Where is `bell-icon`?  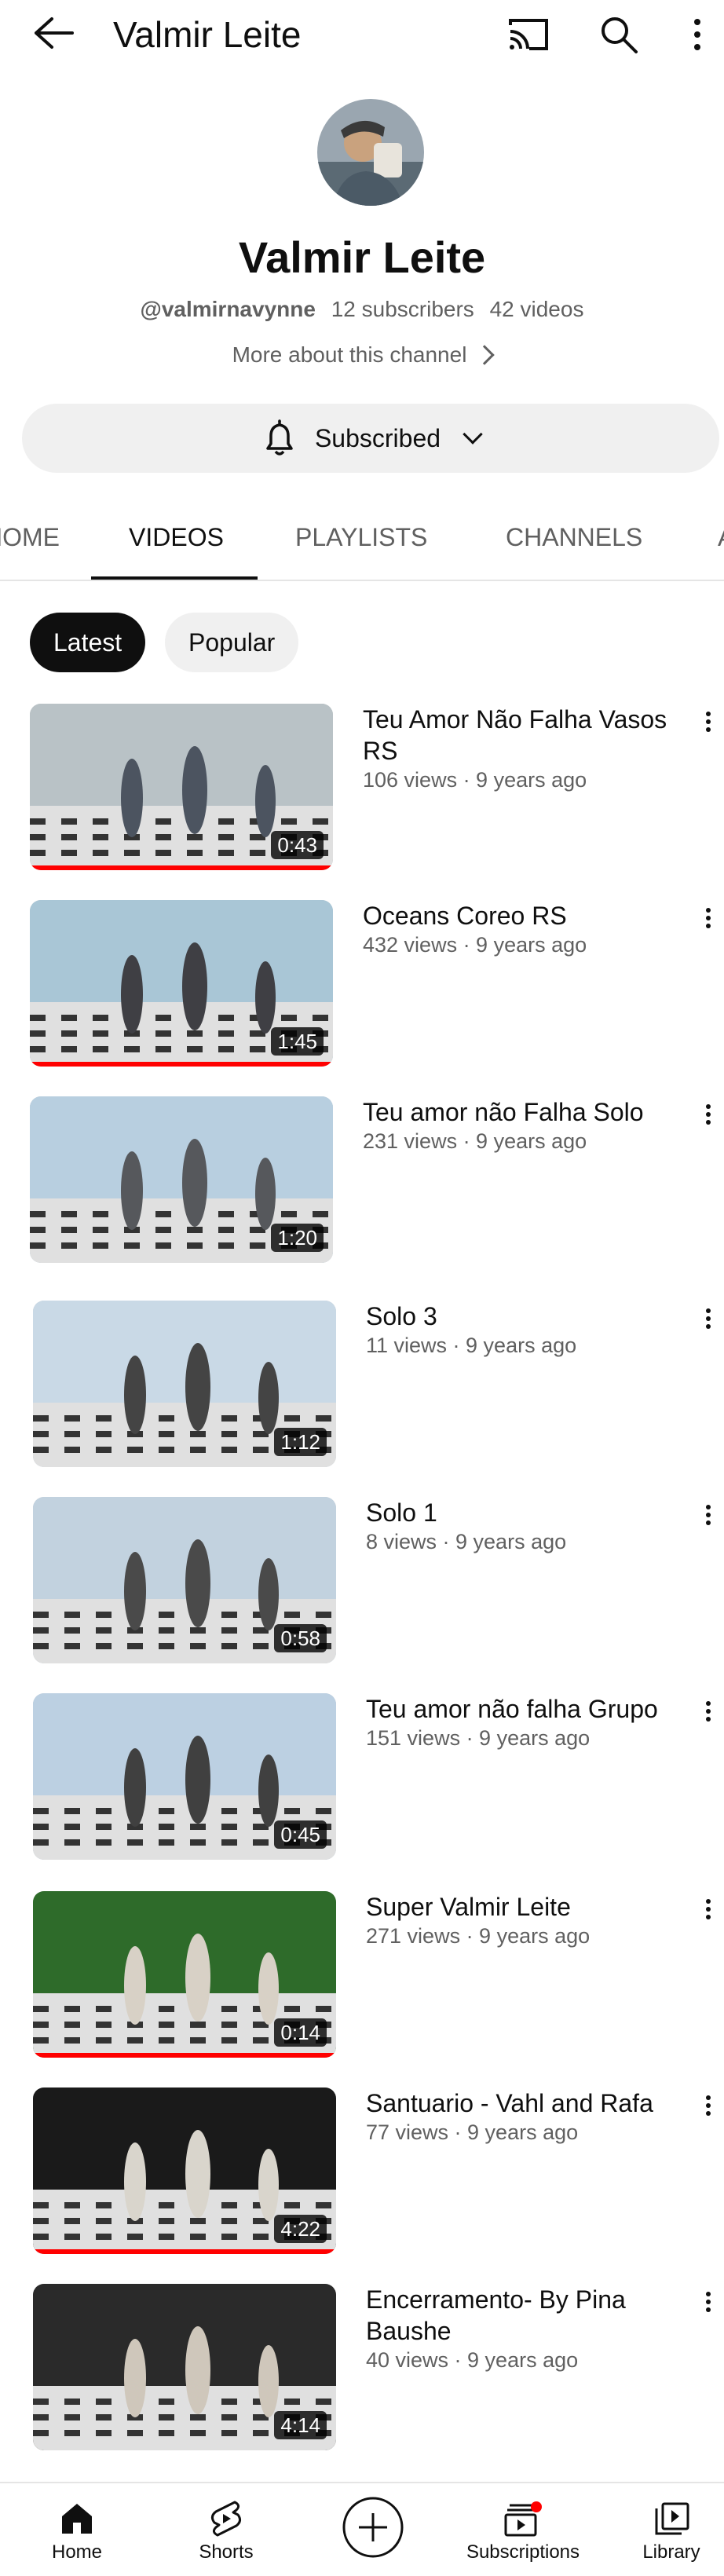 bell-icon is located at coordinates (279, 438).